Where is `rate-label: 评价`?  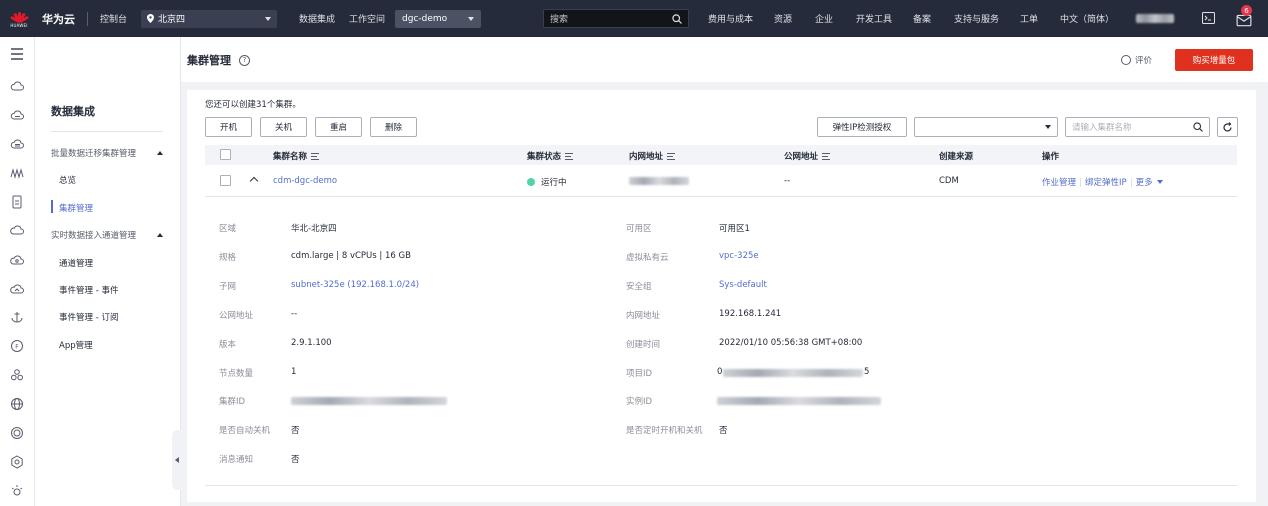
rate-label: 评价 is located at coordinates (1144, 61).